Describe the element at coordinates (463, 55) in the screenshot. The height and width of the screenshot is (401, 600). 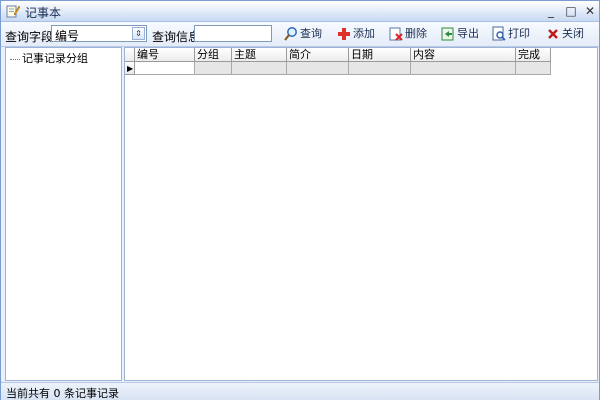
I see `column-header-content: 内容` at that location.